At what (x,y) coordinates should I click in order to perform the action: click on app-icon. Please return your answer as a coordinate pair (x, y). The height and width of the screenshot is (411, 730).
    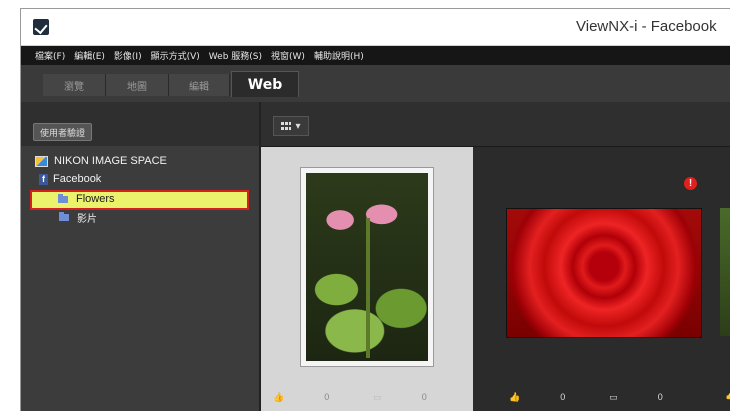
    Looking at the image, I should click on (41, 27).